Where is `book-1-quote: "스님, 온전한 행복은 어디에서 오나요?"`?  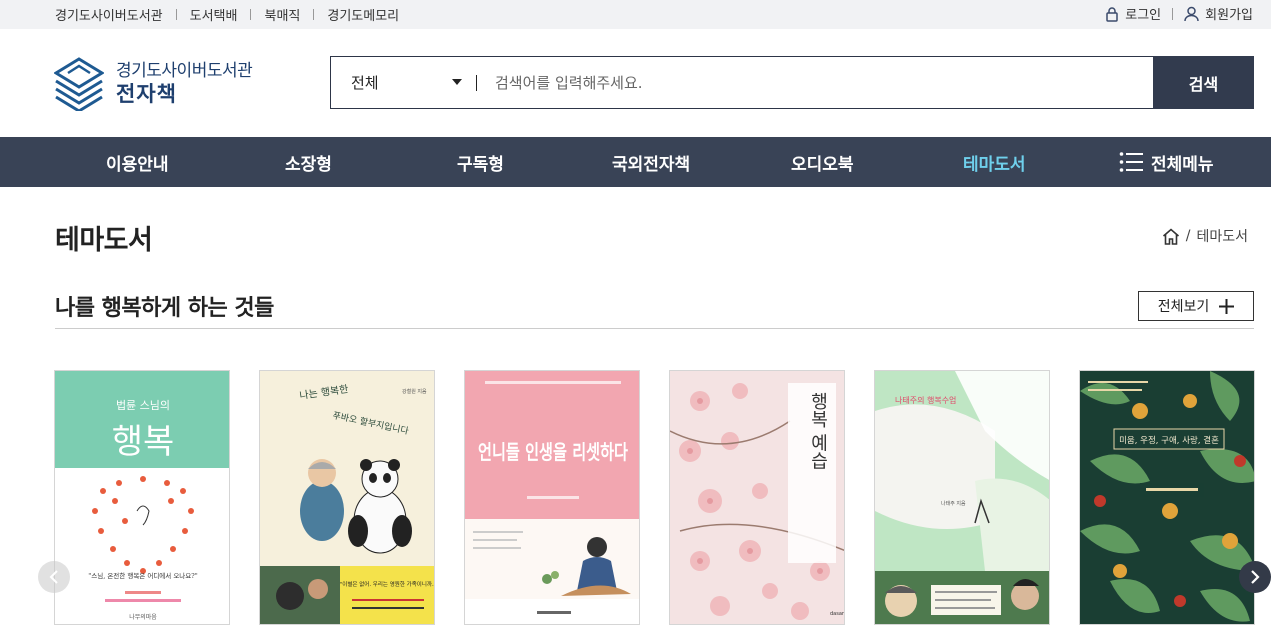 book-1-quote: "스님, 온전한 행복은 어디에서 오나요?" is located at coordinates (143, 575).